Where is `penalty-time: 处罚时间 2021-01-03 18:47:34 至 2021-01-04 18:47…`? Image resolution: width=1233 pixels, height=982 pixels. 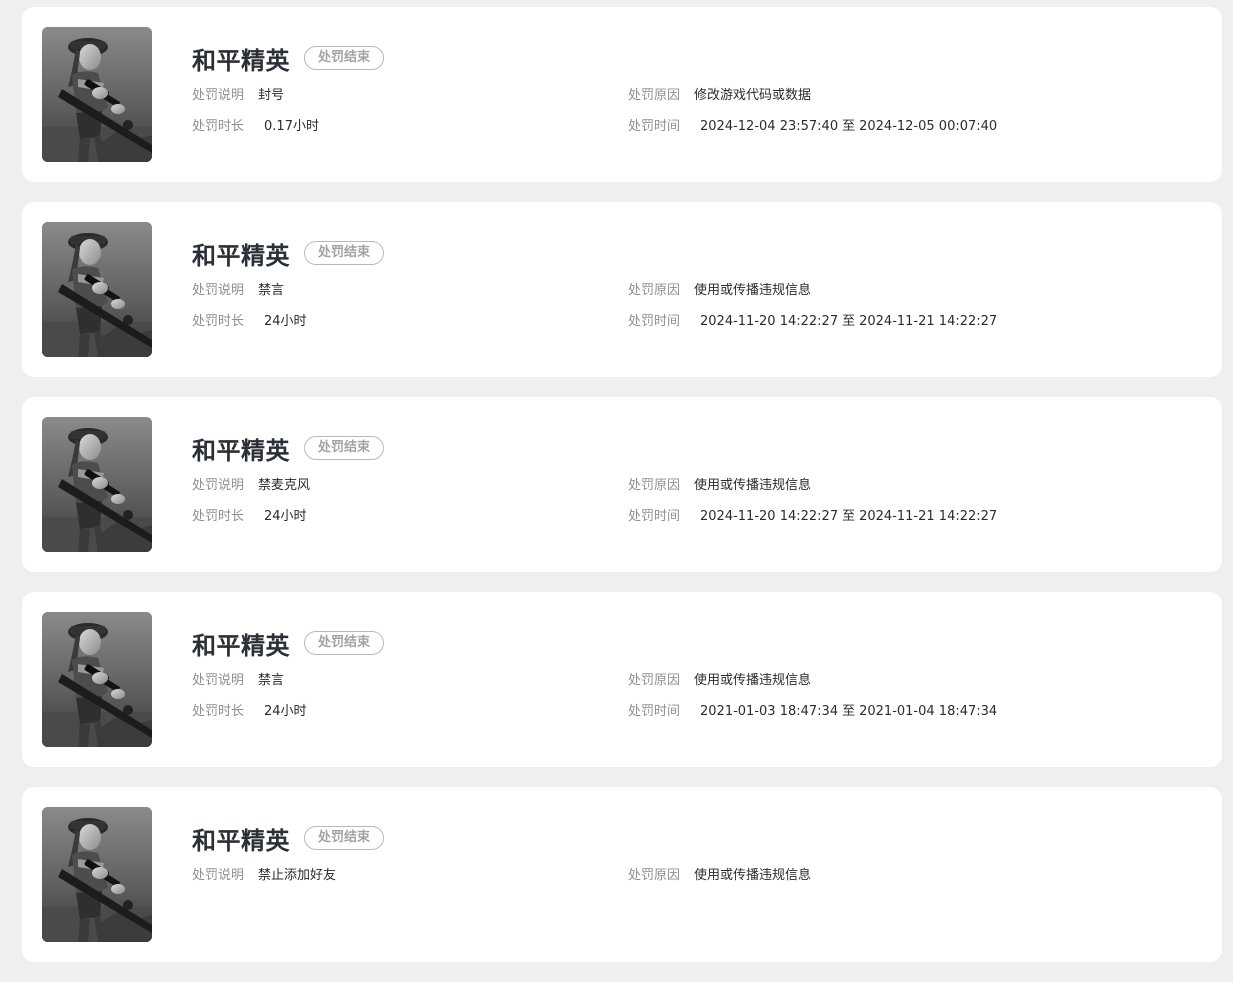 penalty-time: 处罚时间 2021-01-03 18:47:34 至 2021-01-04 18:47… is located at coordinates (812, 712).